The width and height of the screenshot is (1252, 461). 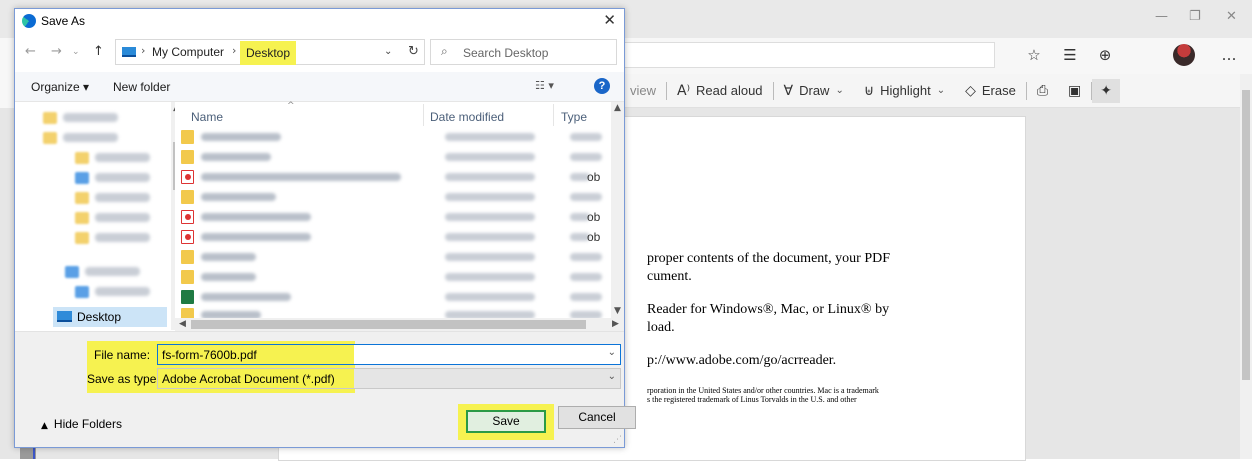 What do you see at coordinates (741, 361) in the screenshot?
I see `pdf-link-text: p://www.adobe.com/go/acrreader.` at bounding box center [741, 361].